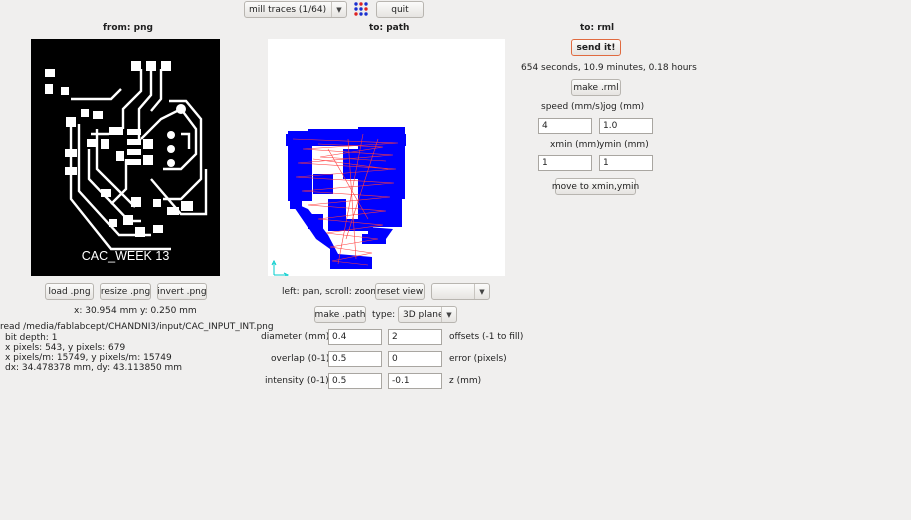 The height and width of the screenshot is (520, 911). I want to click on z-field, so click(415, 381).